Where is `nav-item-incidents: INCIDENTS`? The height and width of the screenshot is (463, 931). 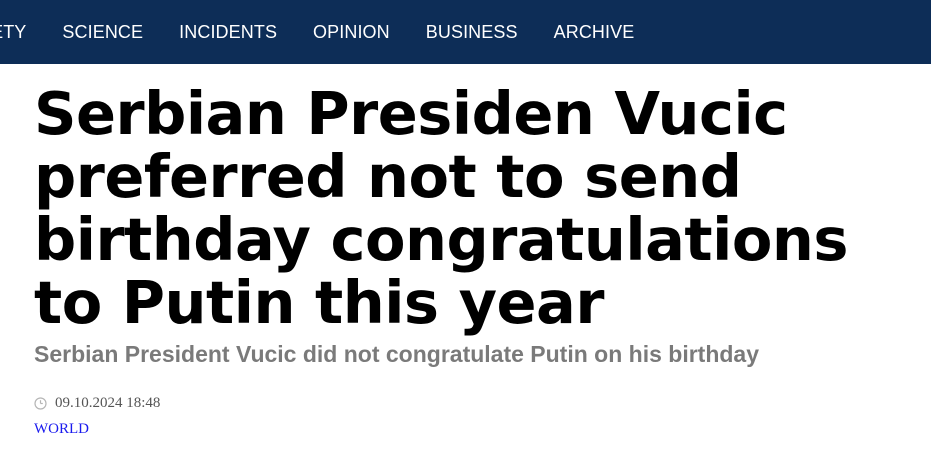
nav-item-incidents: INCIDENTS is located at coordinates (228, 32).